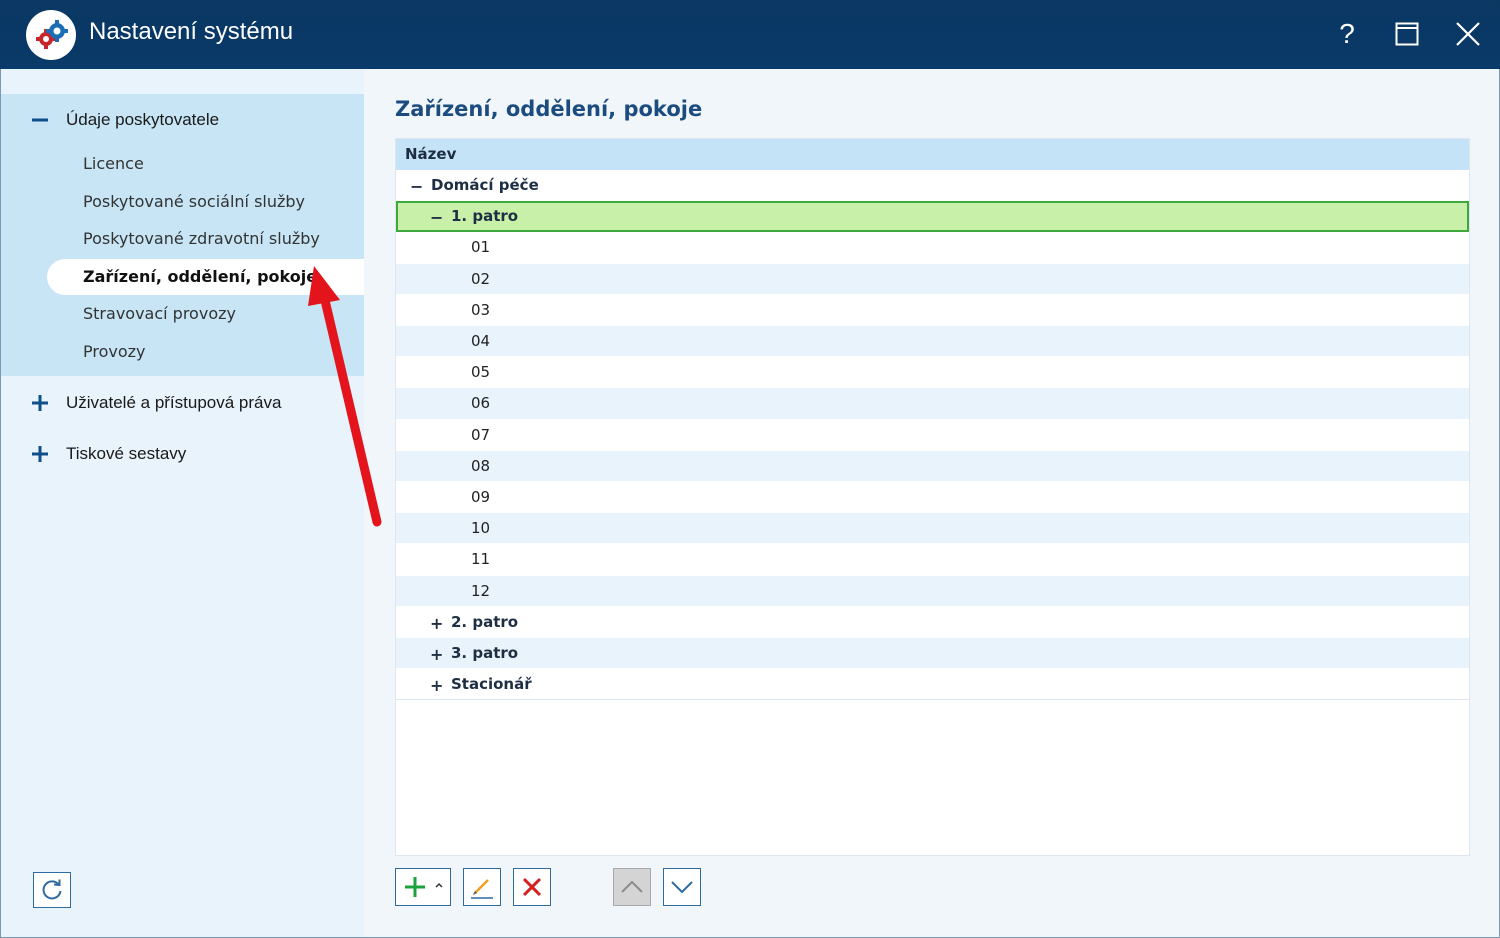 The height and width of the screenshot is (938, 1500). I want to click on move-up-button, so click(632, 887).